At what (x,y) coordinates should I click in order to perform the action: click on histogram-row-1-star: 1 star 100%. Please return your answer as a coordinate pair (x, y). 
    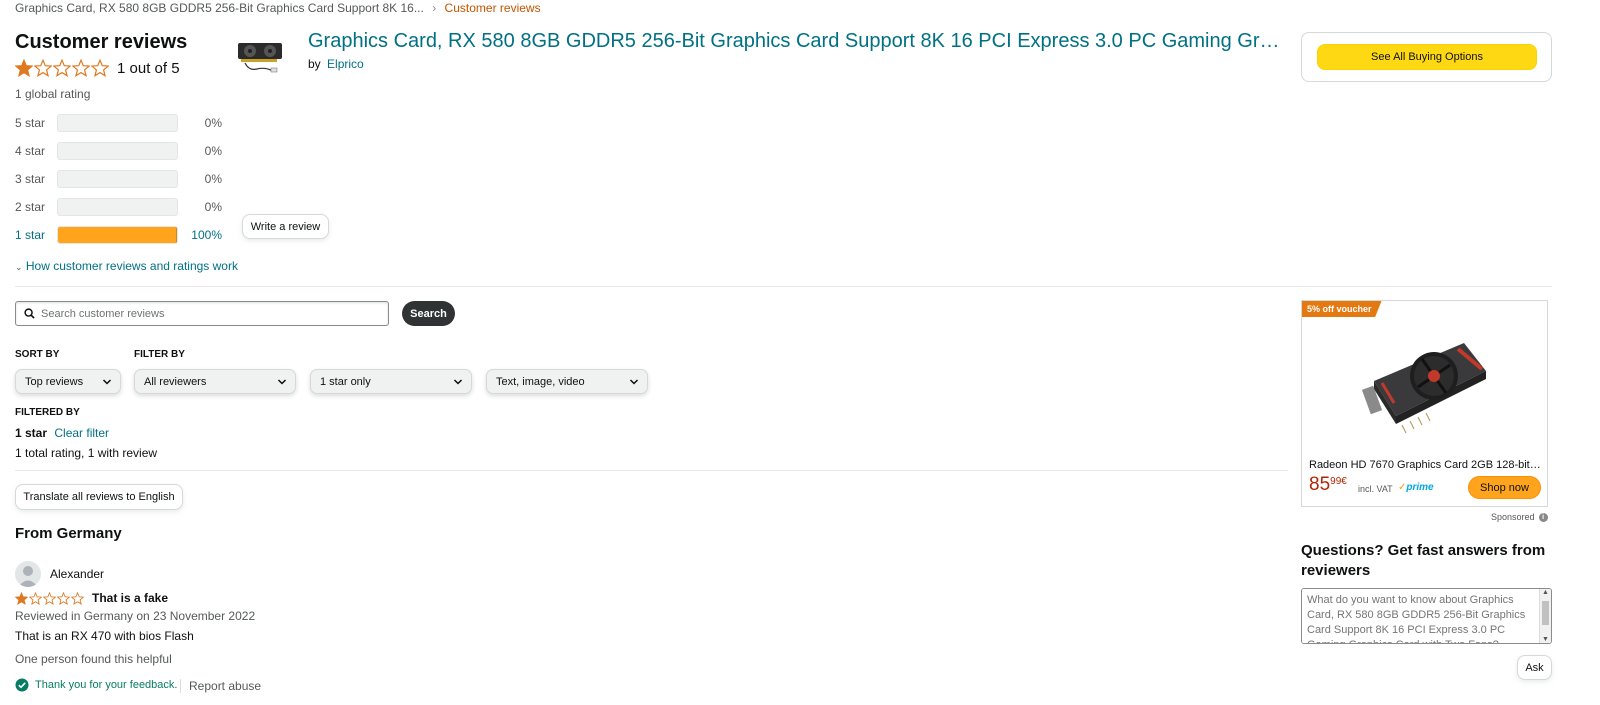
    Looking at the image, I should click on (118, 235).